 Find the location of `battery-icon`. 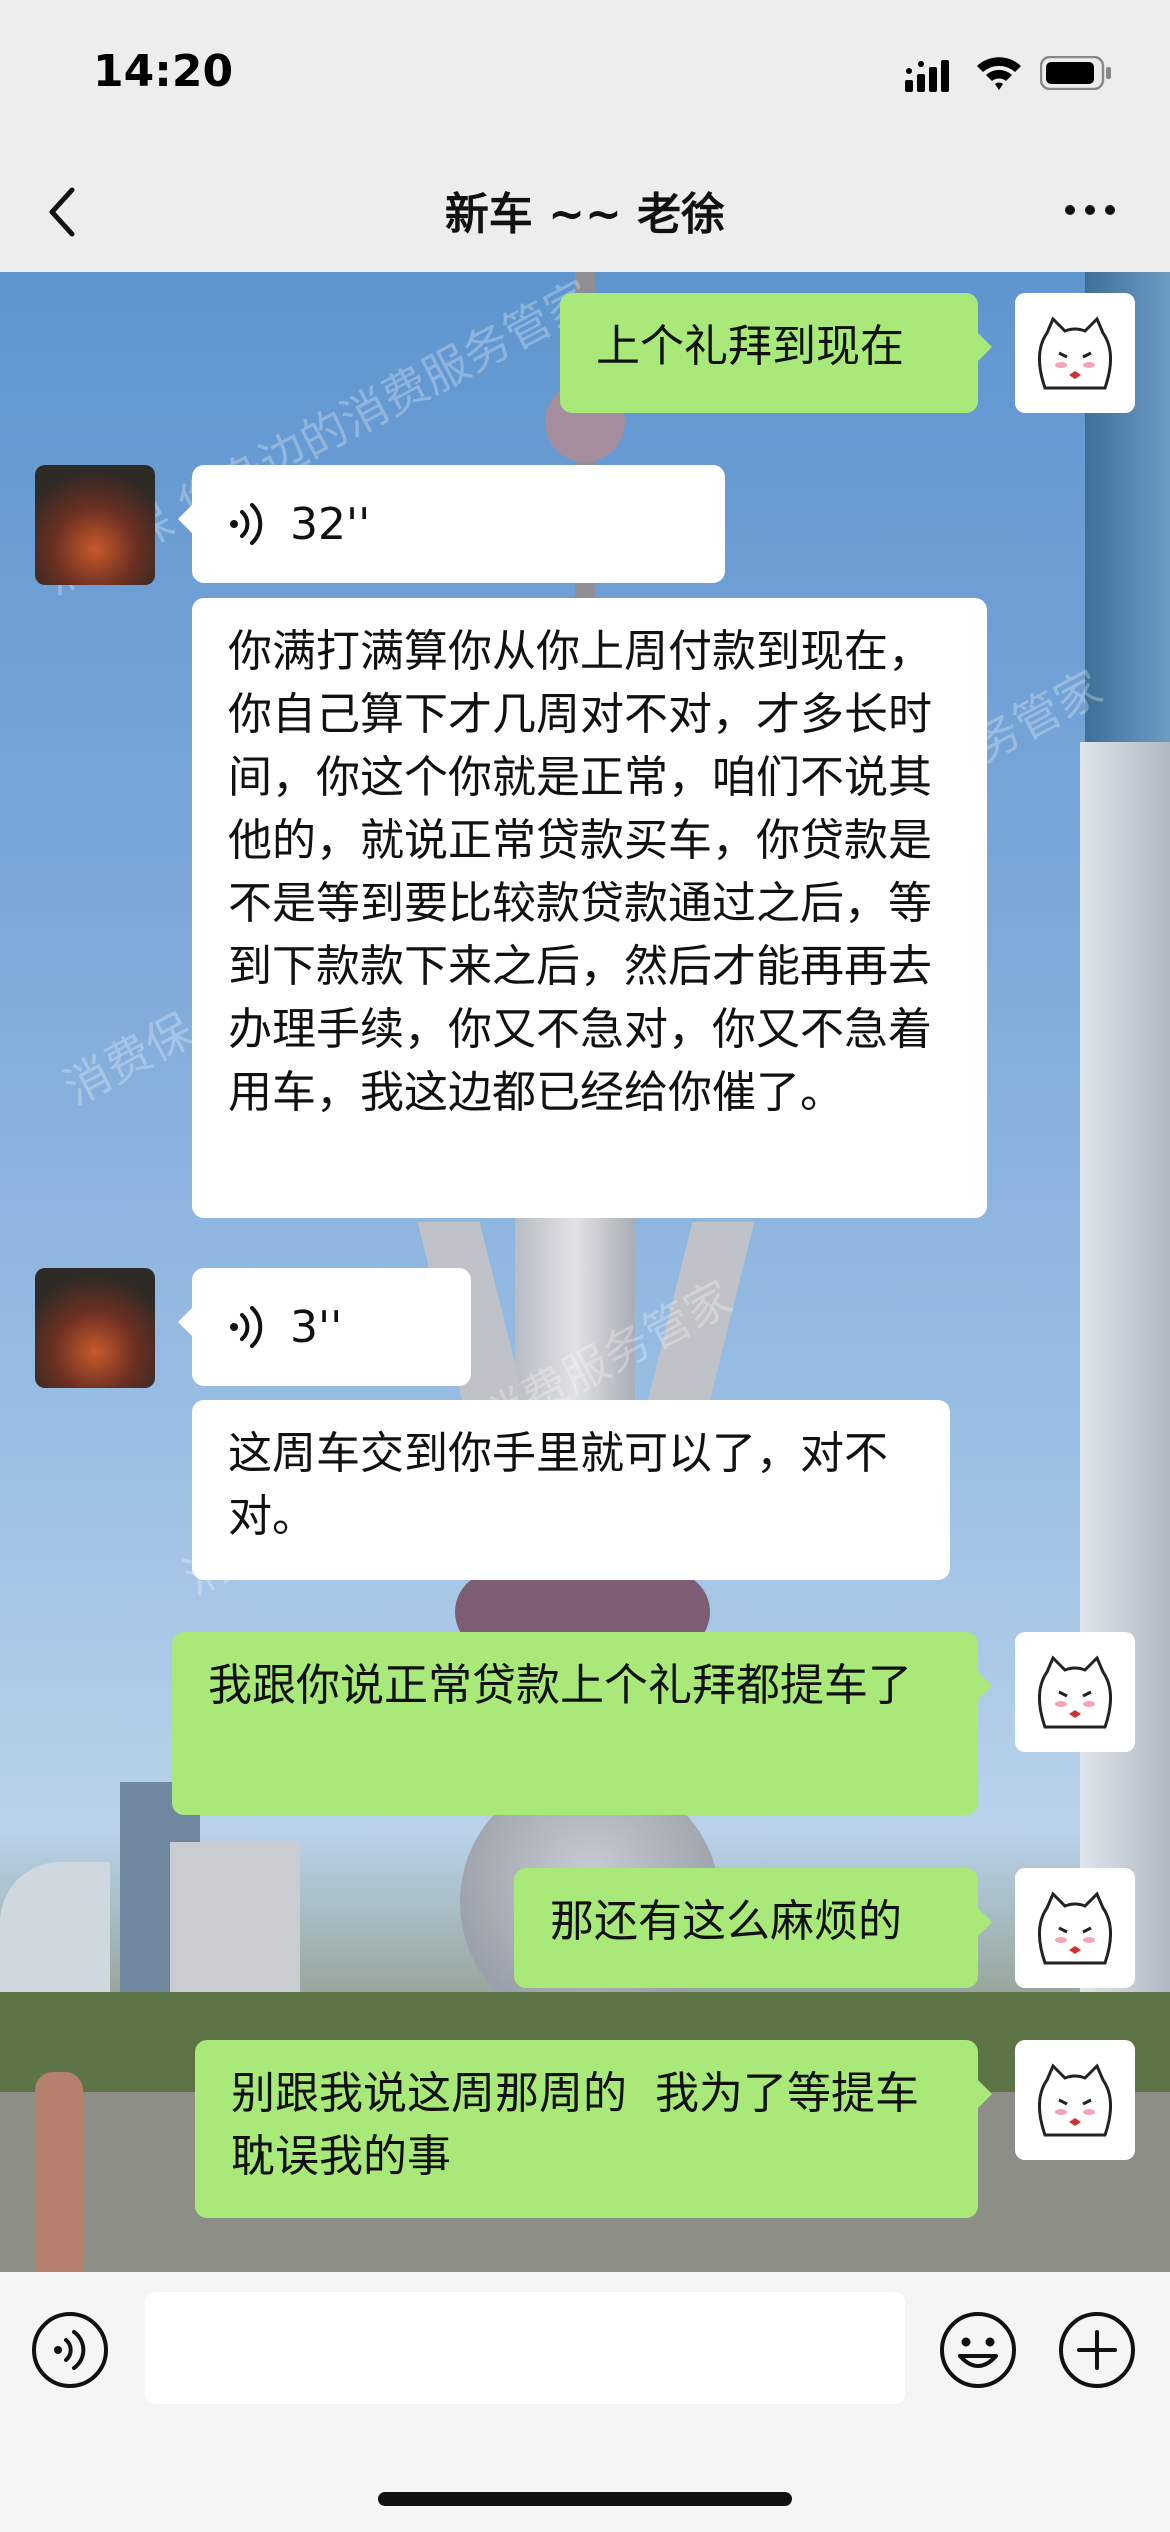

battery-icon is located at coordinates (1075, 73).